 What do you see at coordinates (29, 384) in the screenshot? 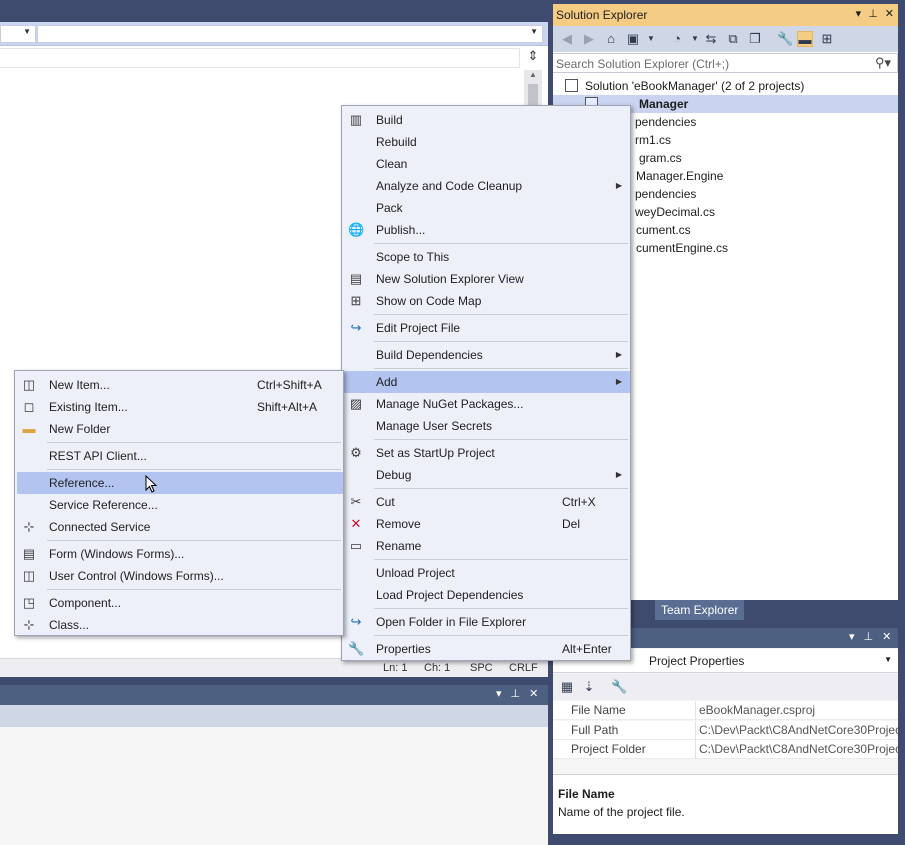
I see `new-item-icon: ◫` at bounding box center [29, 384].